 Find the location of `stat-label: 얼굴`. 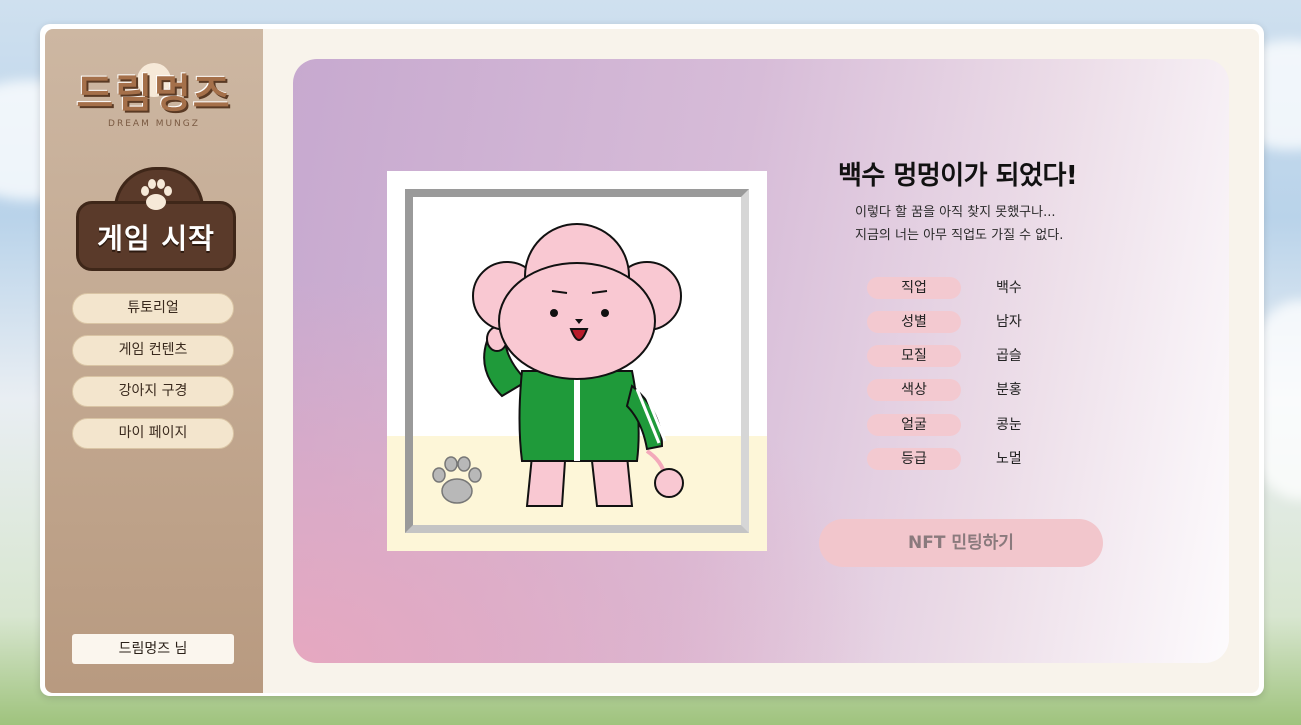

stat-label: 얼굴 is located at coordinates (914, 425).